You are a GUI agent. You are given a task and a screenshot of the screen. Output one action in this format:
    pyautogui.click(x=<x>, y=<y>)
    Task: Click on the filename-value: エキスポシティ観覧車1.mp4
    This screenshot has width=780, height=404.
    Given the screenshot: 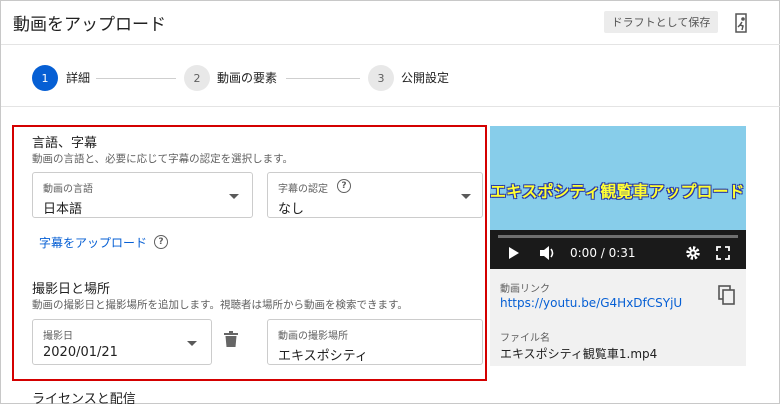 What is the action you would take?
    pyautogui.click(x=579, y=354)
    